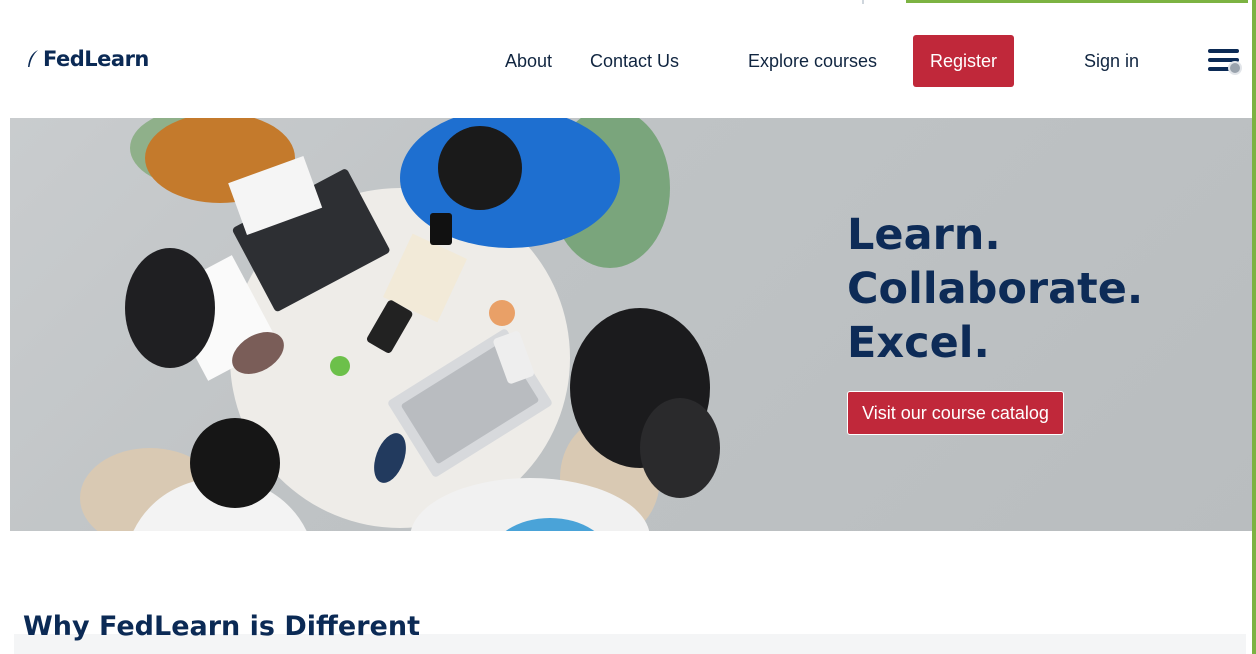 This screenshot has width=1256, height=654. I want to click on brand-name: FedLearn, so click(96, 59).